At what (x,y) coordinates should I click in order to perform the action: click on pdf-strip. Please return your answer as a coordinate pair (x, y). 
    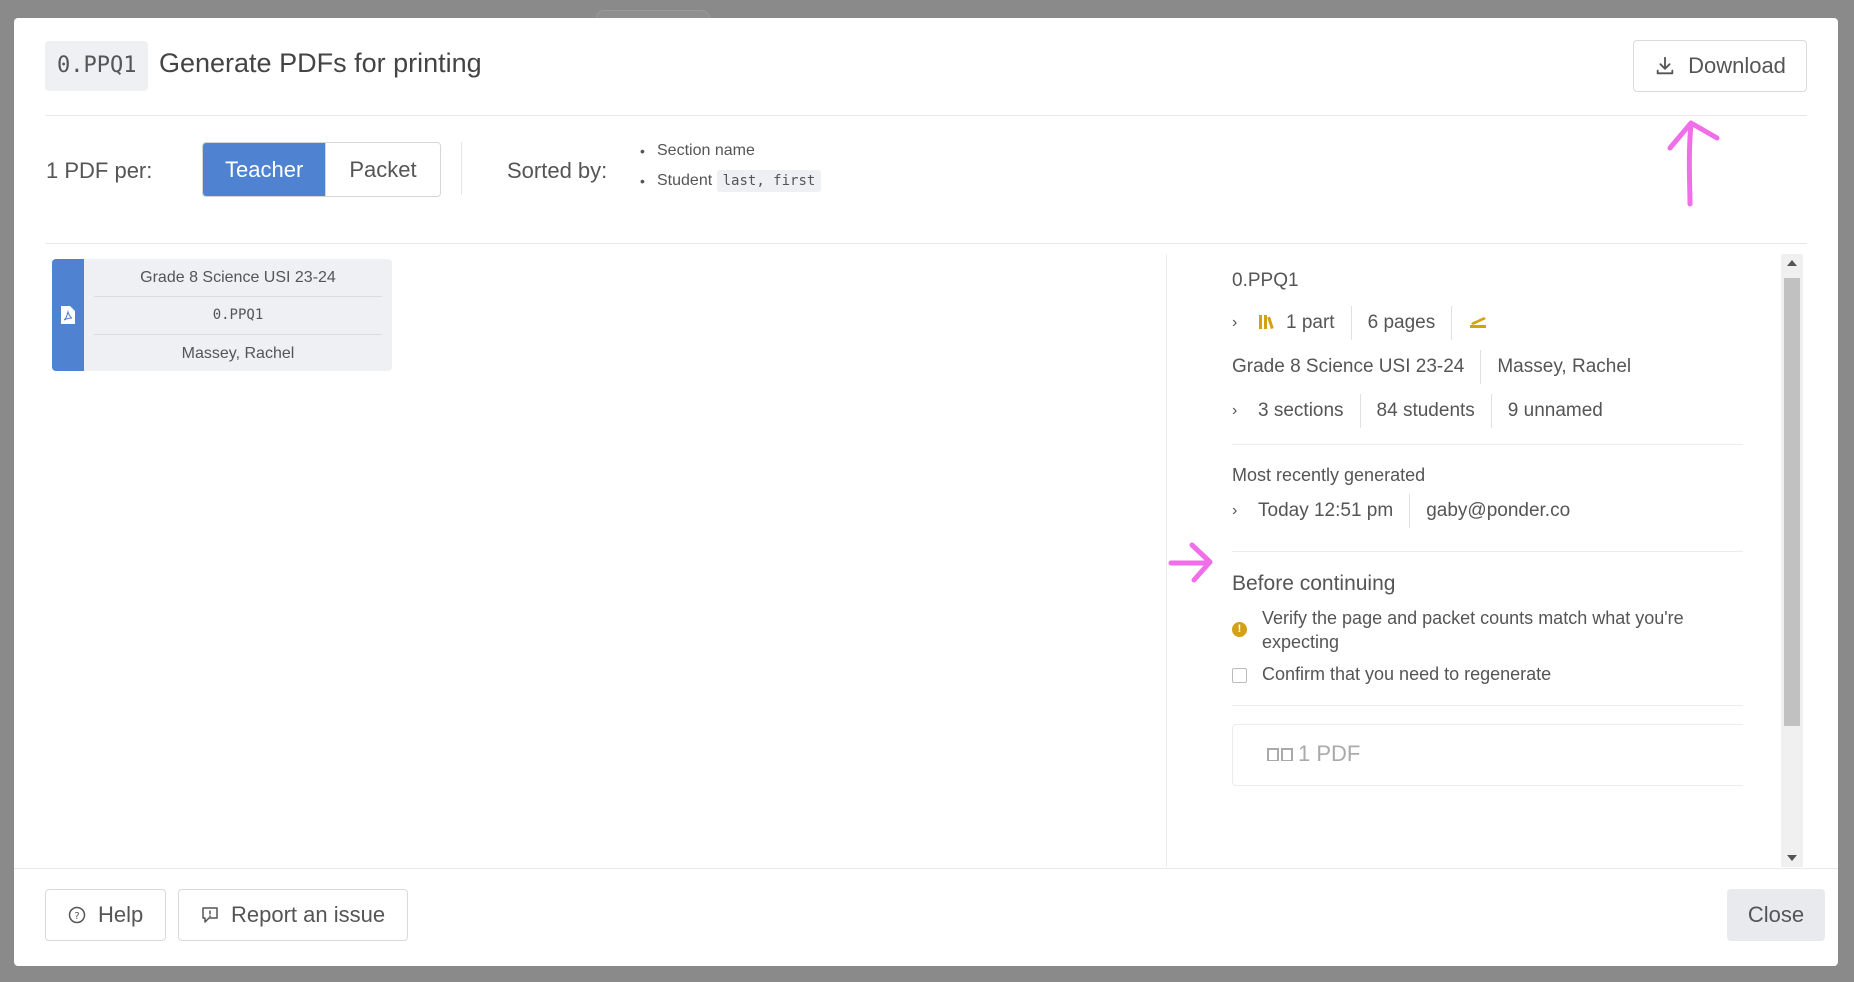
    Looking at the image, I should click on (68, 315).